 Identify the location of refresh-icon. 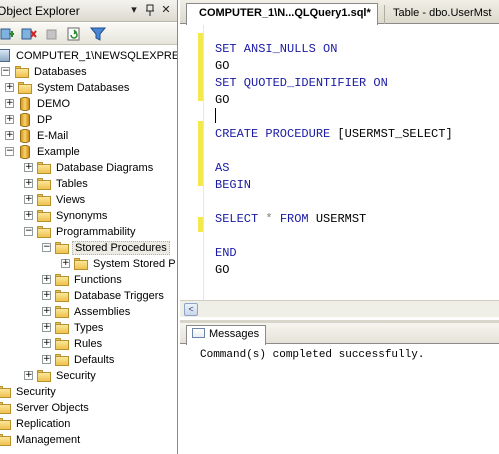
(74, 34).